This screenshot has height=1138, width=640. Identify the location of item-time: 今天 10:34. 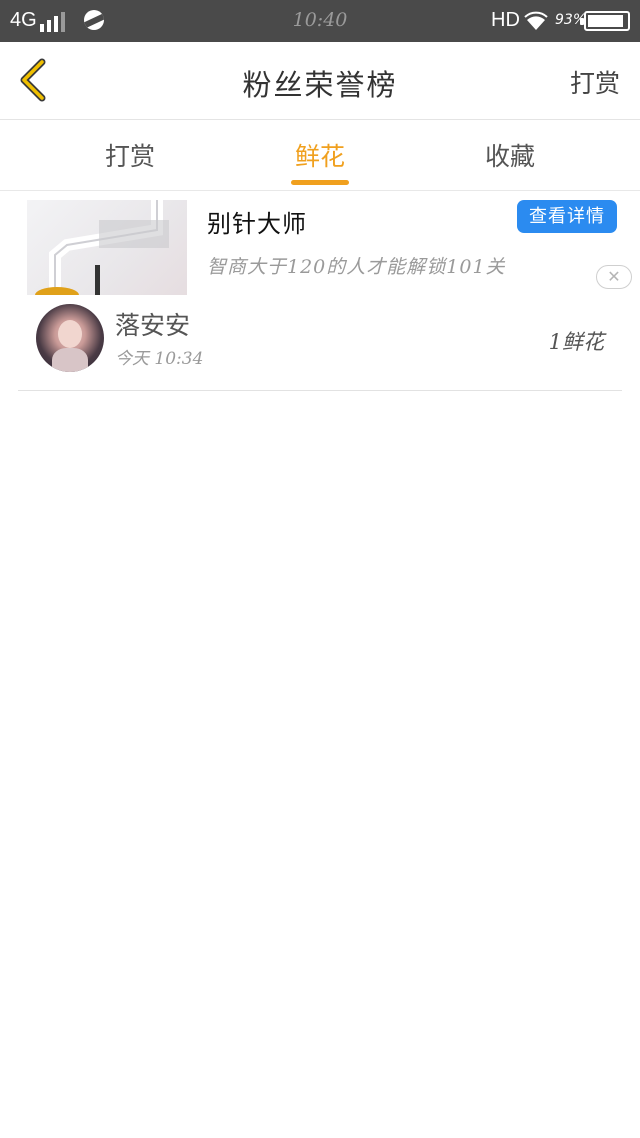
(159, 359).